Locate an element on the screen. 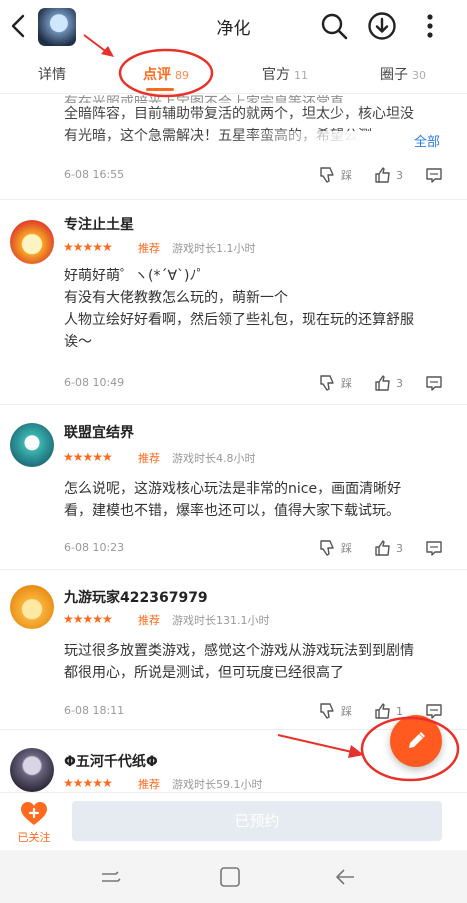 This screenshot has height=903, width=467. username: 九游玩家422367979 is located at coordinates (136, 597).